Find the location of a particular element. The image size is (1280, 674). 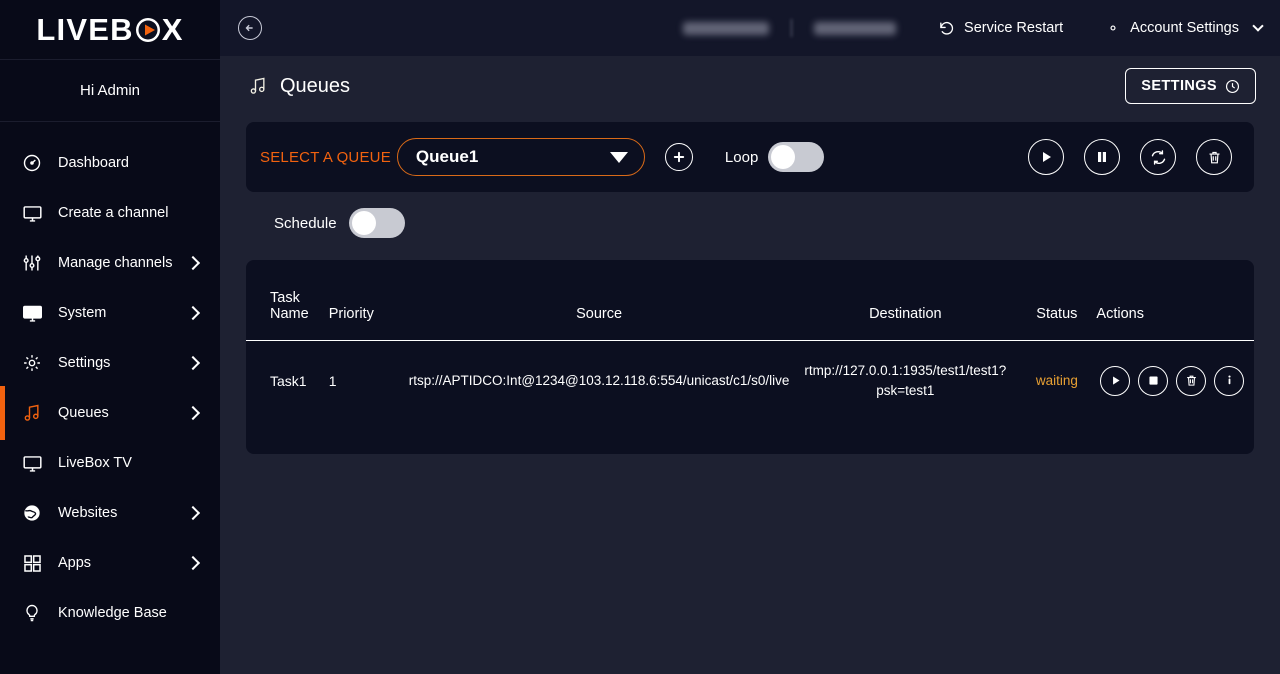

redacted-license-text is located at coordinates (726, 28).